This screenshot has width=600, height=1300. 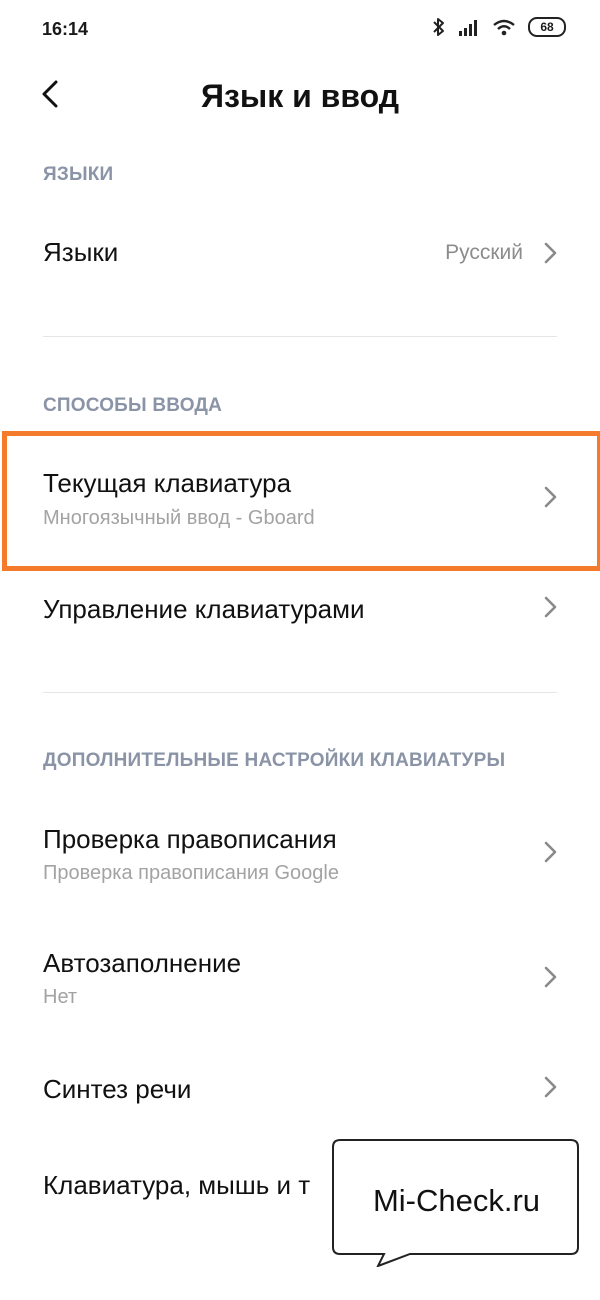 I want to click on battery-icon: 68, so click(x=547, y=27).